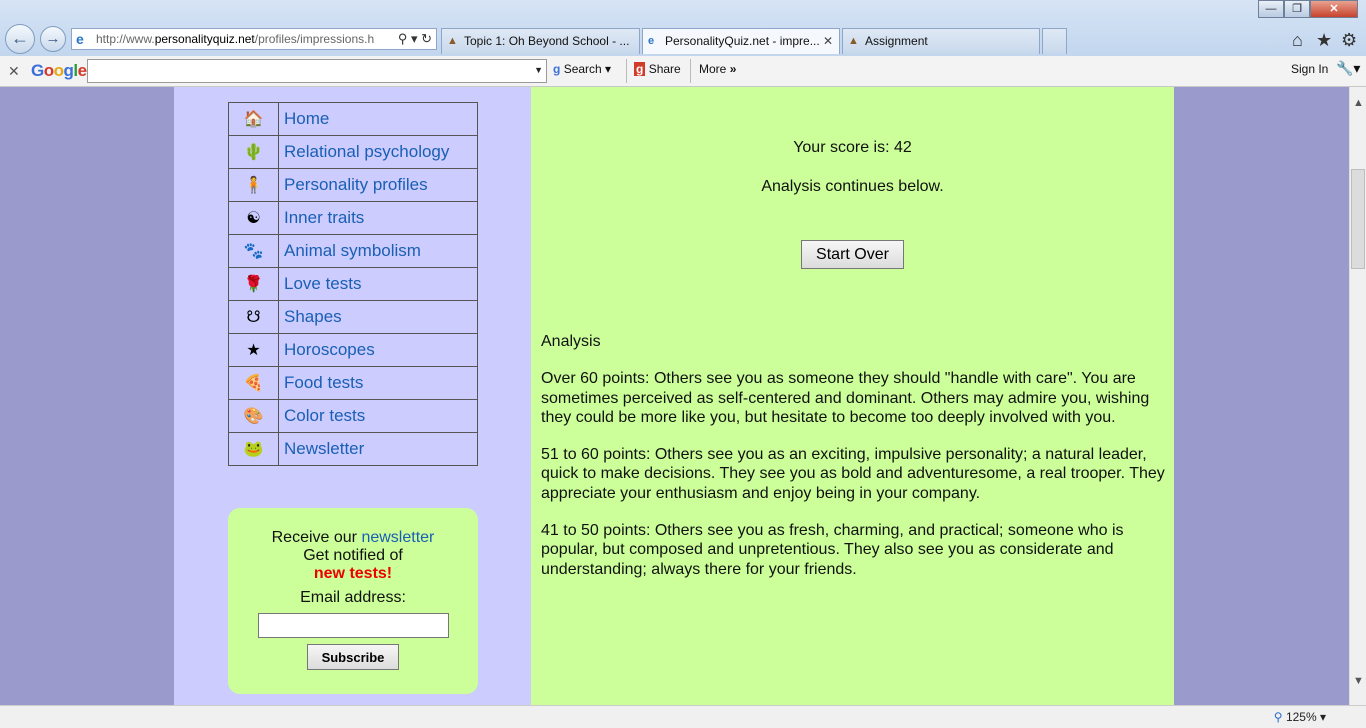 This screenshot has width=1366, height=728. What do you see at coordinates (253, 251) in the screenshot?
I see `paw-icon: 🐾` at bounding box center [253, 251].